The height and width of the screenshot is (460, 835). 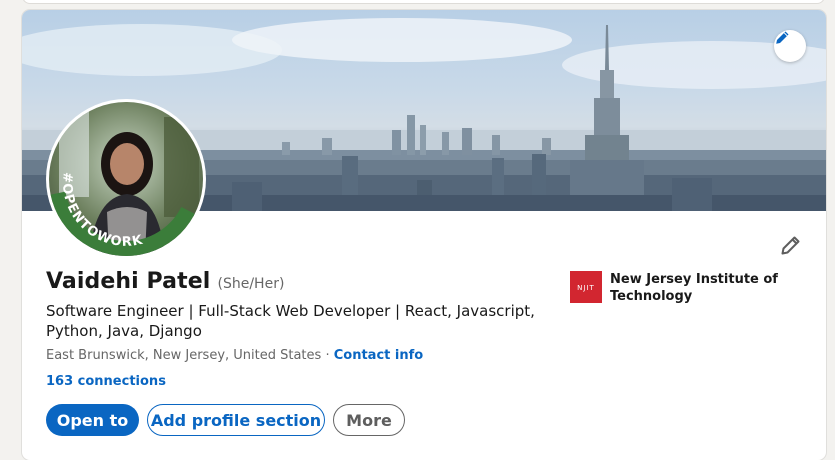 What do you see at coordinates (92, 420) in the screenshot?
I see `open-to-button: Open to` at bounding box center [92, 420].